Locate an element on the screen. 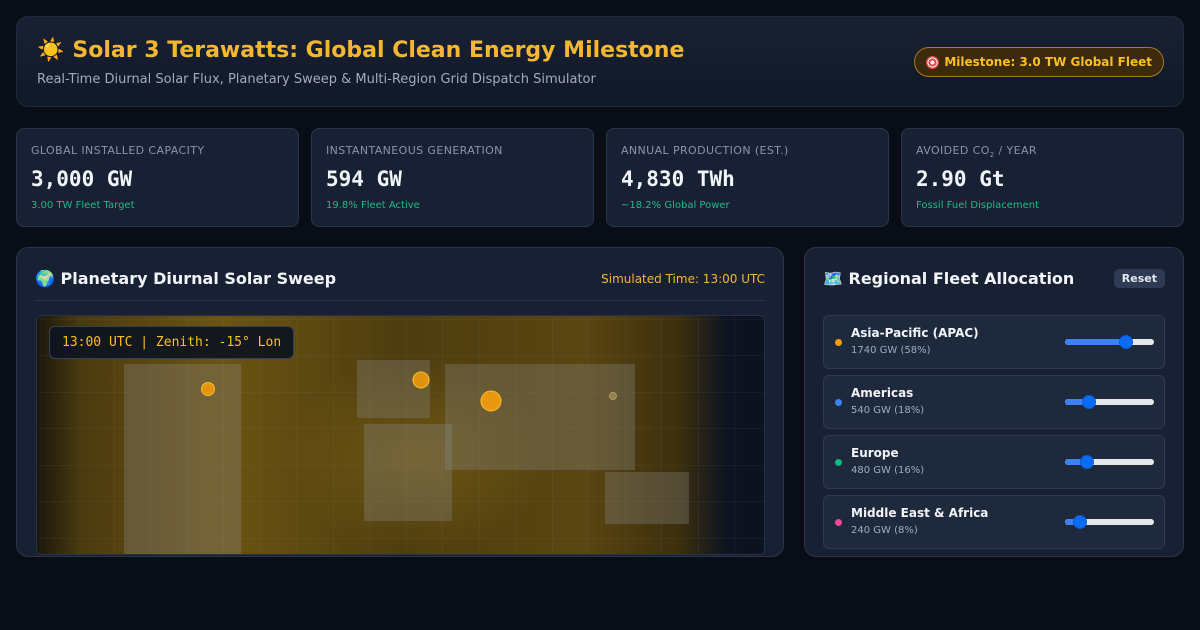 The height and width of the screenshot is (630, 1200). stat-sub: 3.00 TW Fleet Target is located at coordinates (83, 205).